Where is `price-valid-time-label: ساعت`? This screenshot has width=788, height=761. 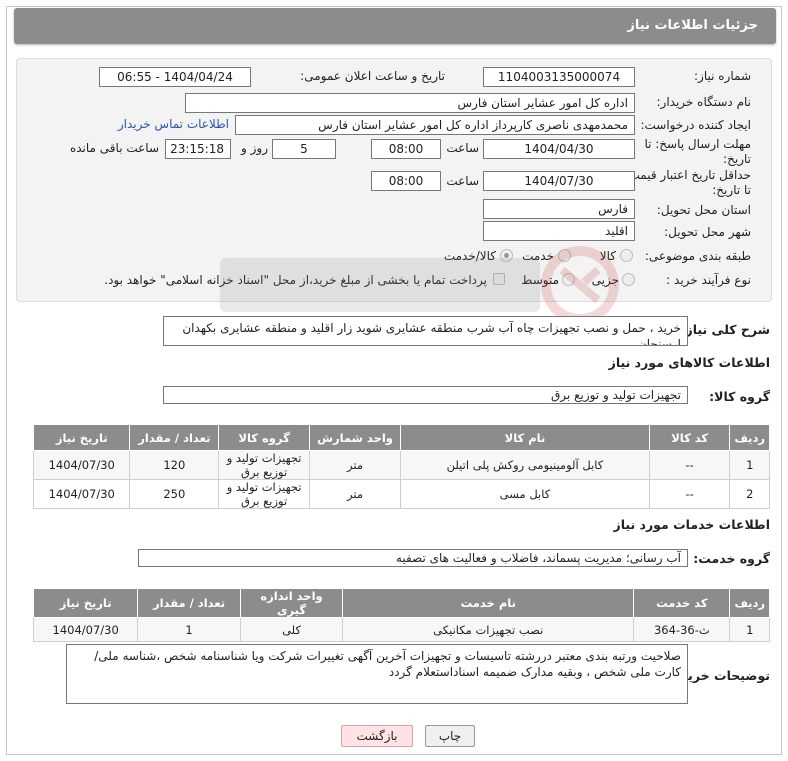
price-valid-time-label: ساعت is located at coordinates (462, 181).